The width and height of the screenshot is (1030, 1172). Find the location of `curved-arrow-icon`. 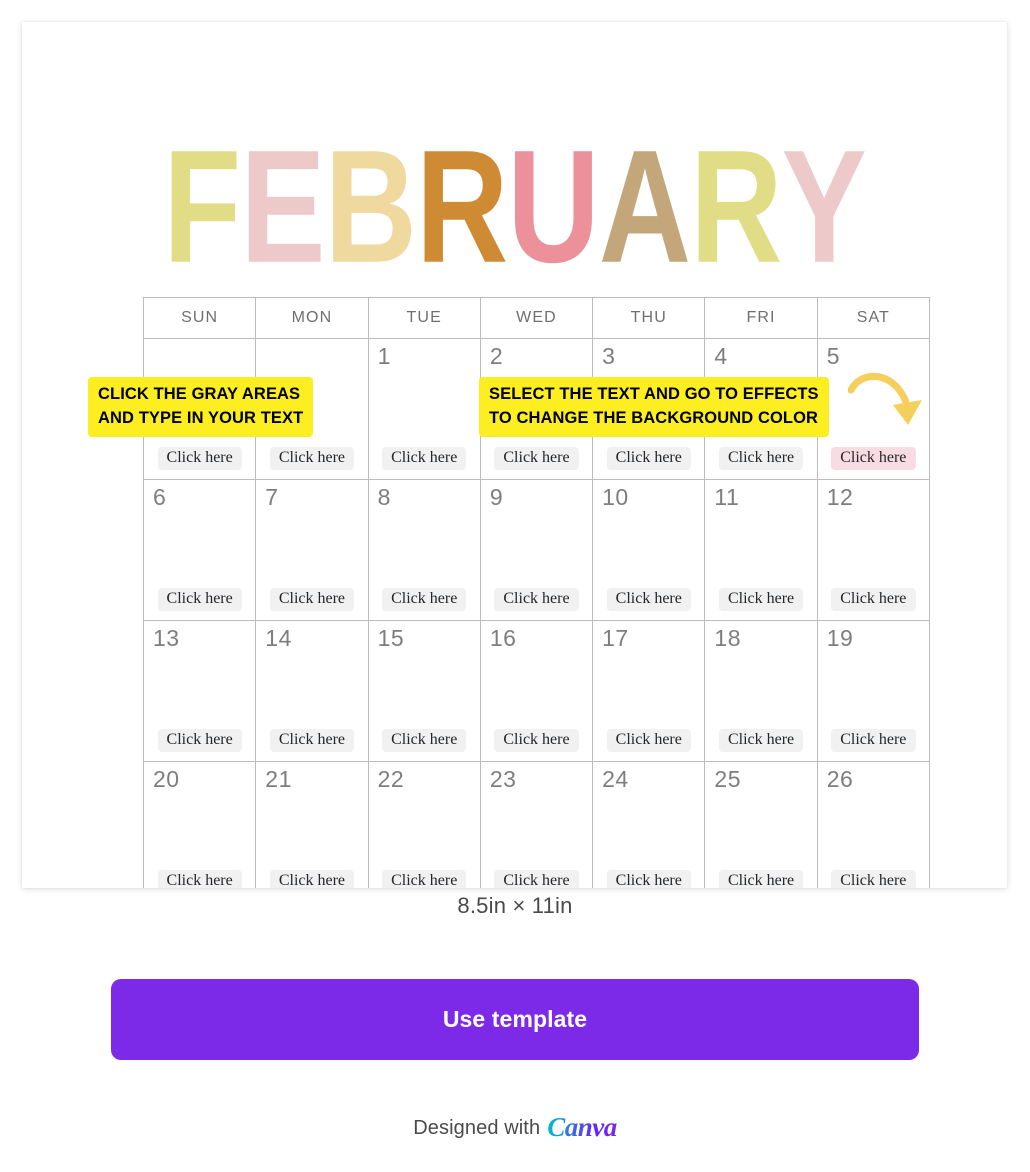

curved-arrow-icon is located at coordinates (885, 398).